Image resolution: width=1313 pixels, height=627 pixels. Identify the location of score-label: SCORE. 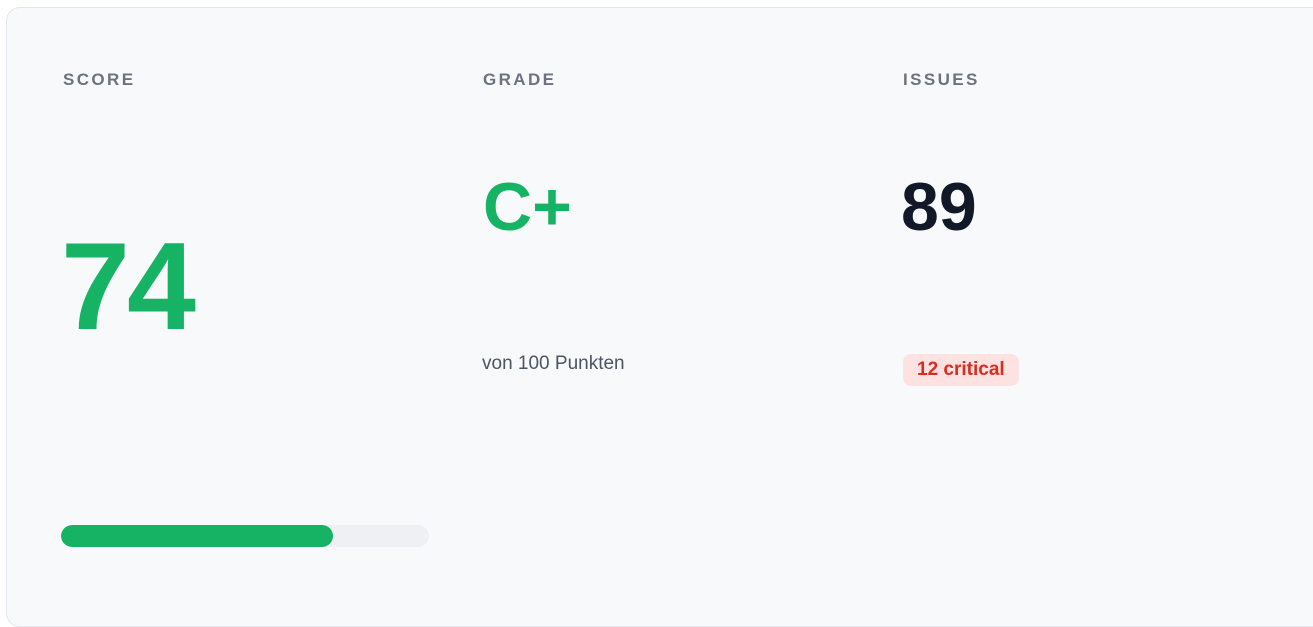
(99, 79).